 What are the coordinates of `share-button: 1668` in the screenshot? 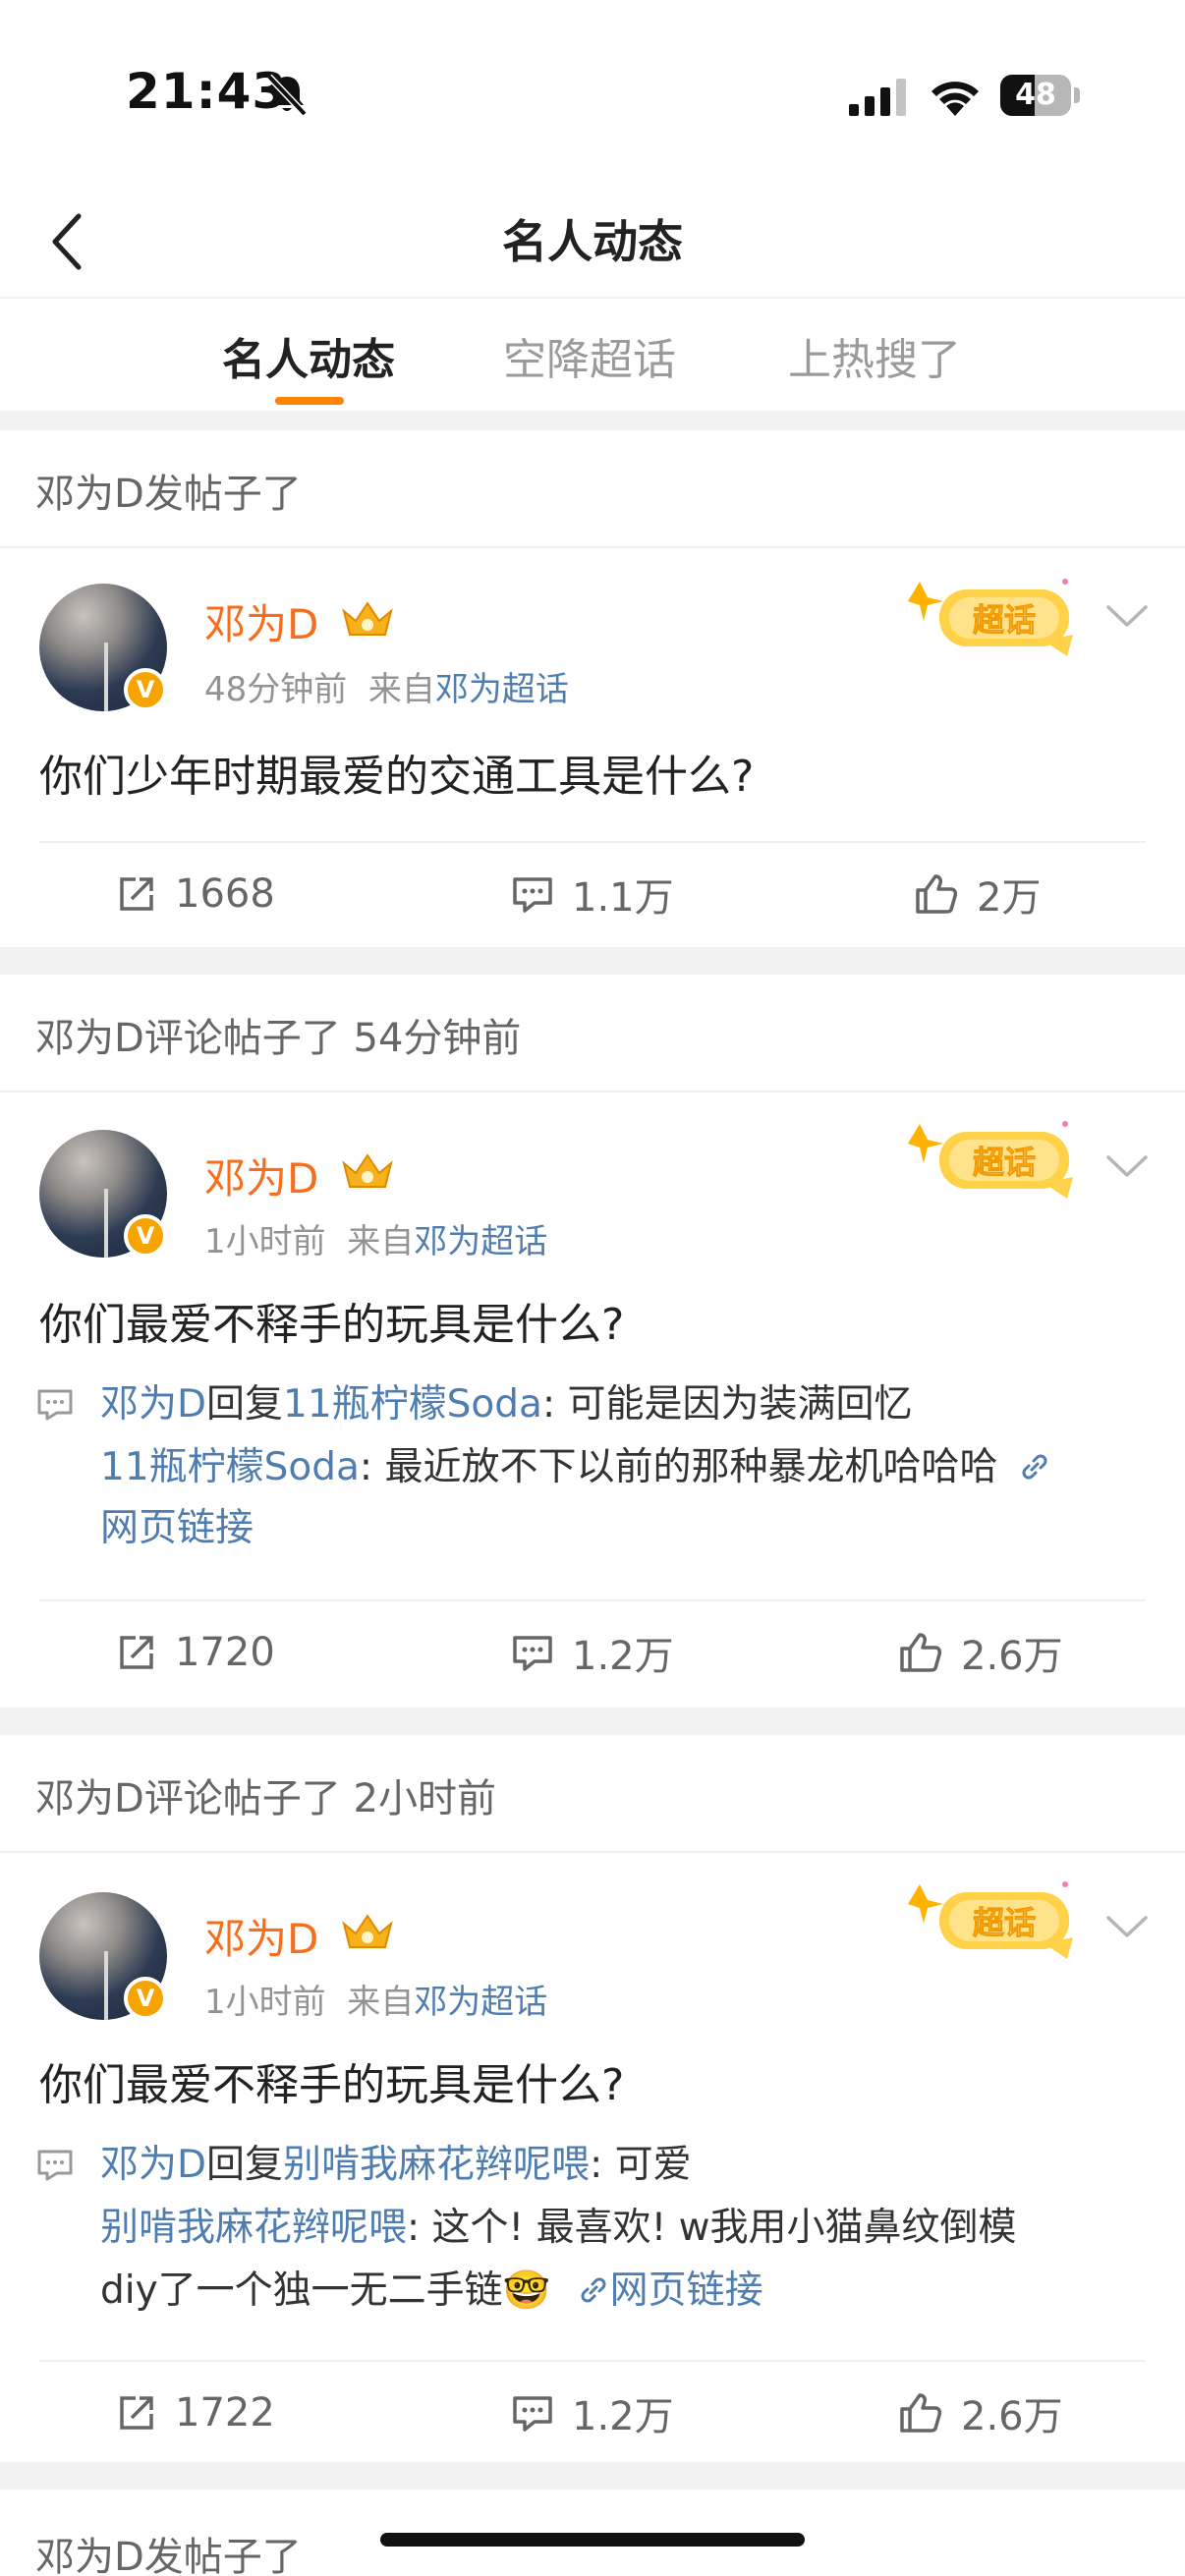 It's located at (196, 894).